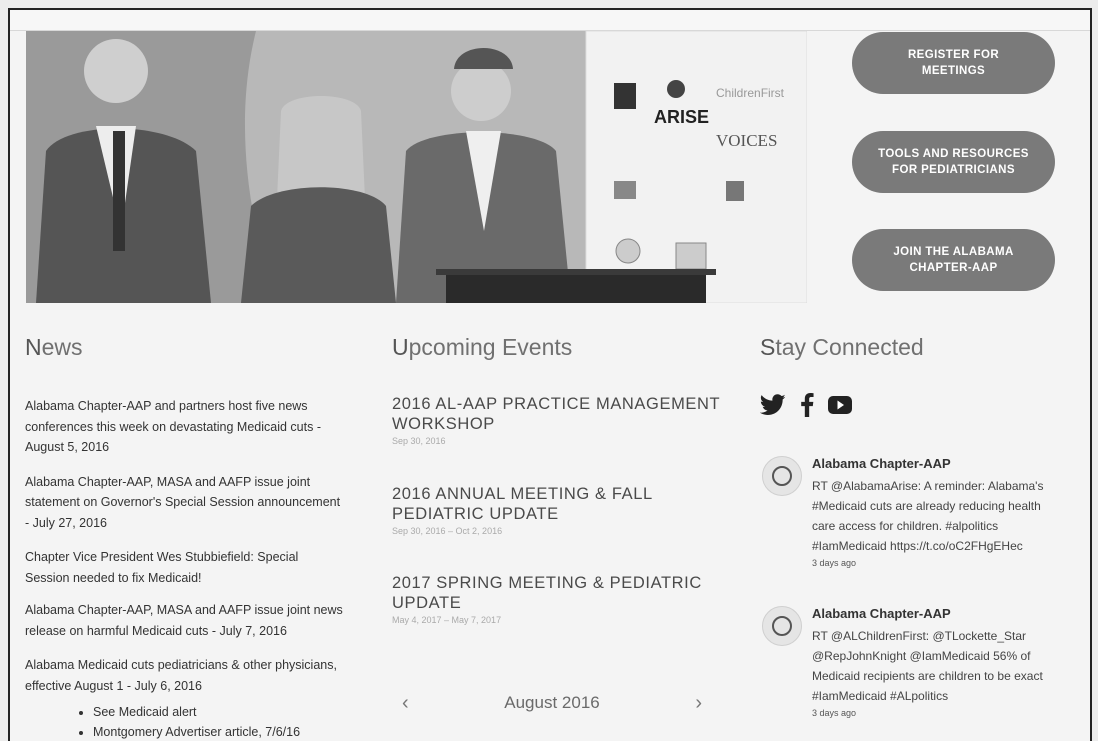 This screenshot has width=1098, height=741. Describe the element at coordinates (219, 712) in the screenshot. I see `news-sublink: See Medicaid alert` at that location.